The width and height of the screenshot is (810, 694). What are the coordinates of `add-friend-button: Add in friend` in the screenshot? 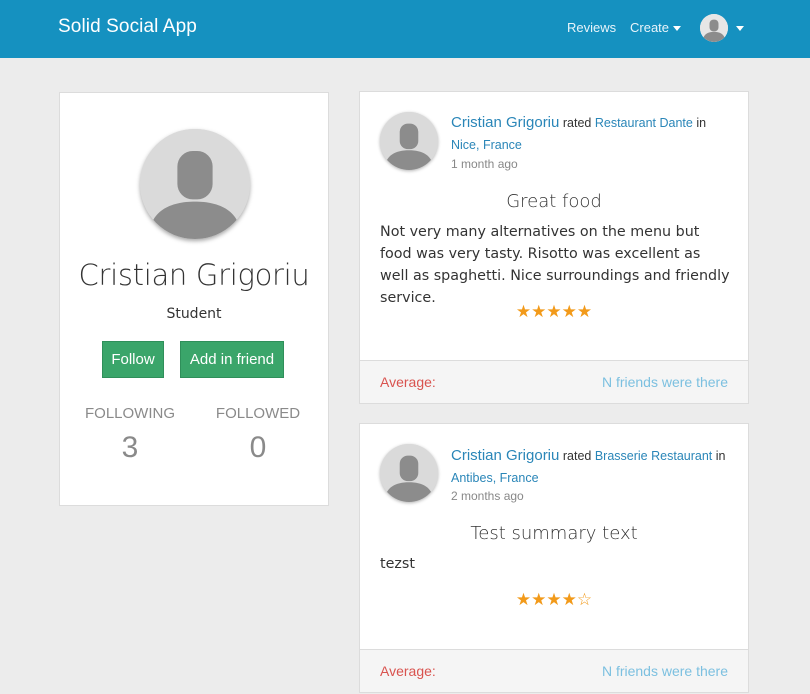 It's located at (232, 359).